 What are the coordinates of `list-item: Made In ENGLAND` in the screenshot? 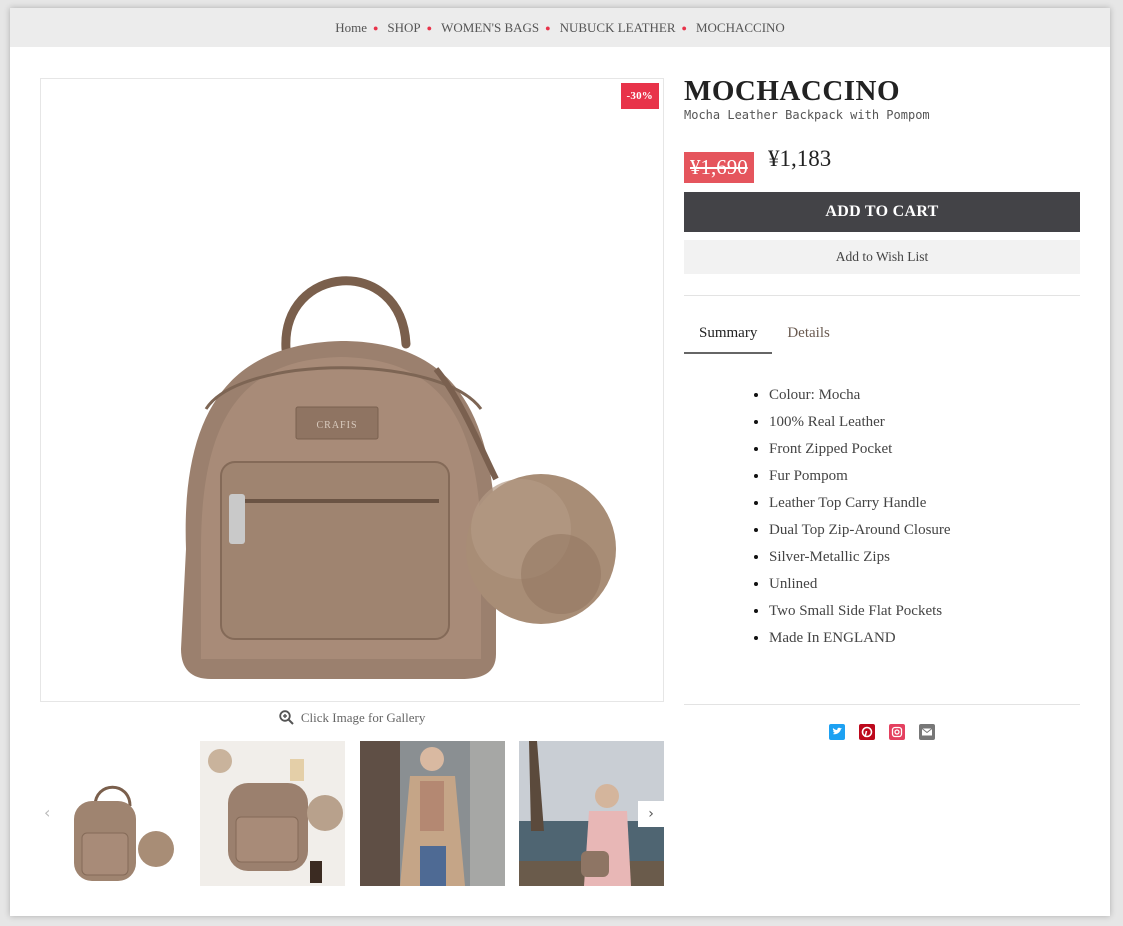 It's located at (924, 638).